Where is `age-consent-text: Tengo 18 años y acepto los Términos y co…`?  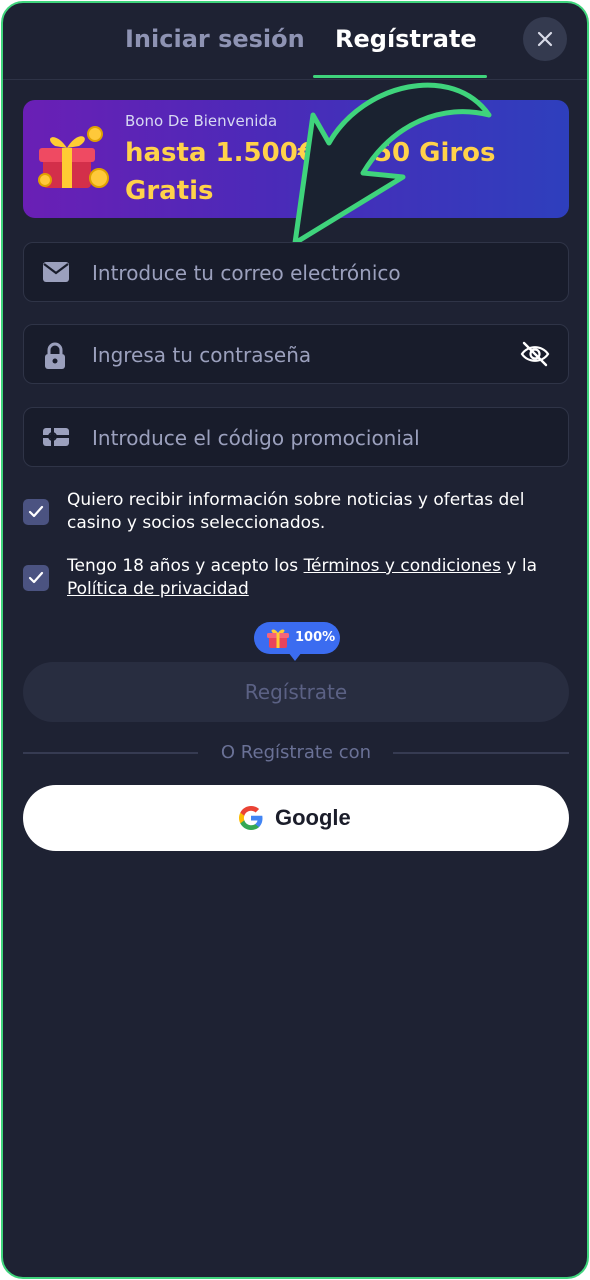
age-consent-text: Tengo 18 años y acepto los Términos y co… is located at coordinates (317, 578).